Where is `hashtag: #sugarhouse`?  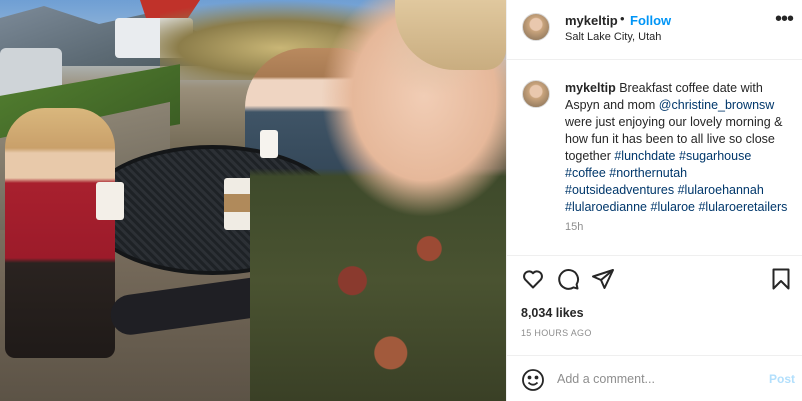
hashtag: #sugarhouse is located at coordinates (715, 156).